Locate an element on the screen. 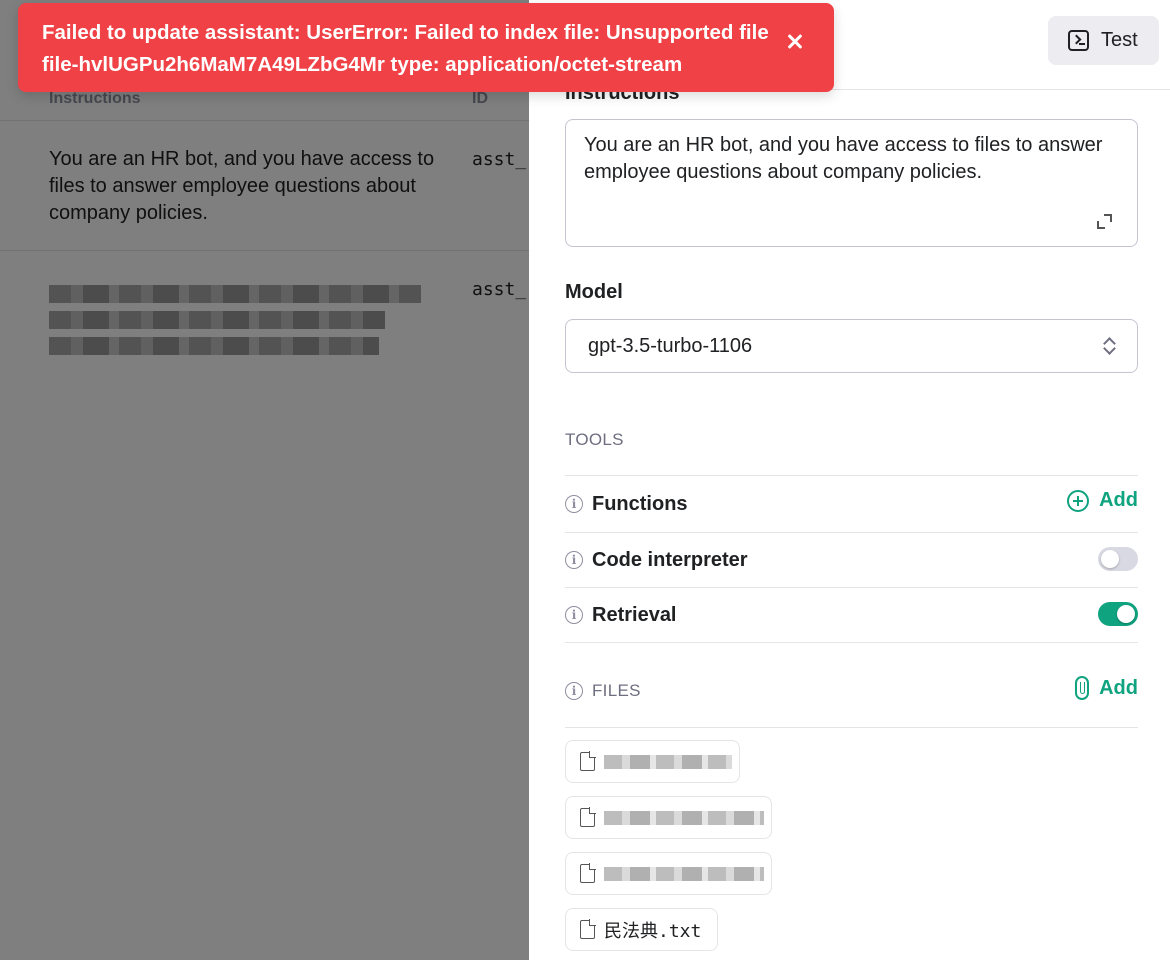  paperclip-icon is located at coordinates (1082, 688).